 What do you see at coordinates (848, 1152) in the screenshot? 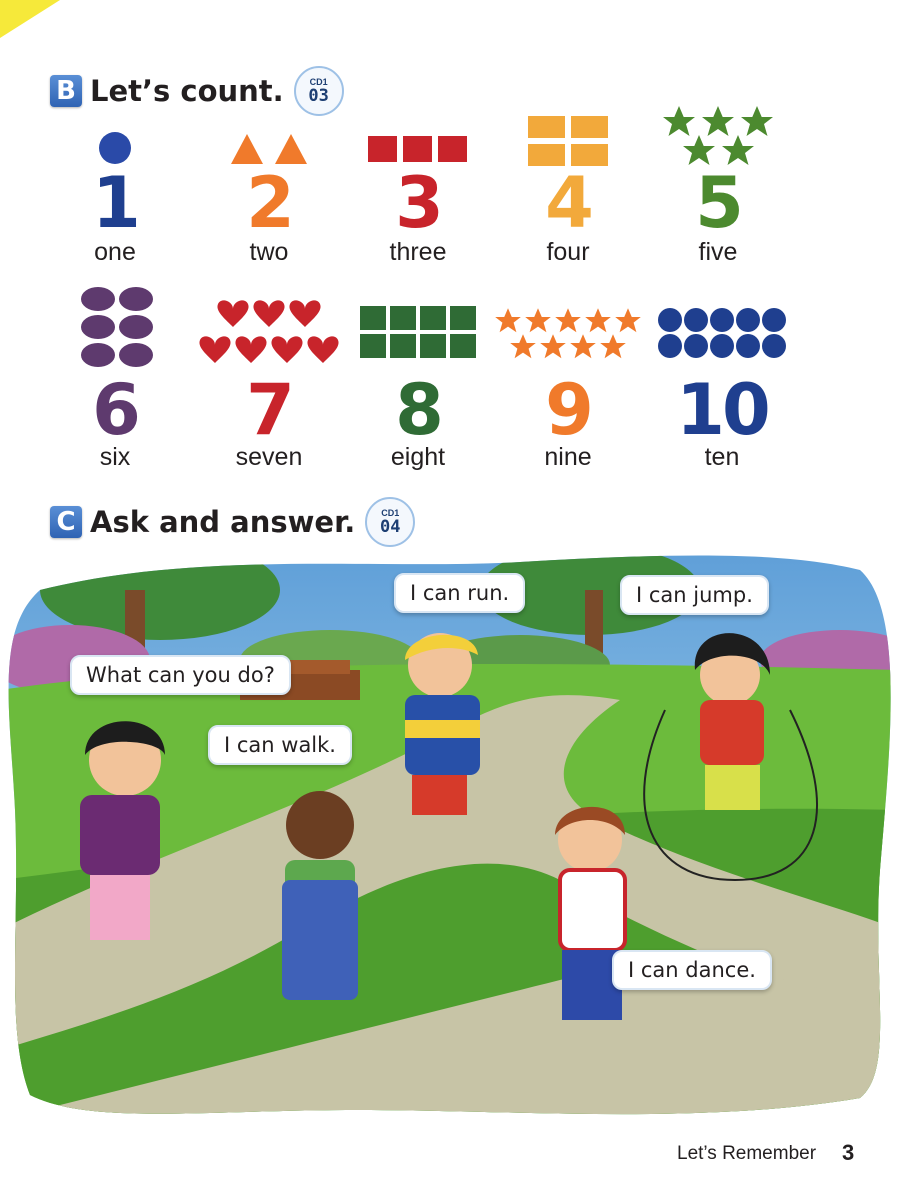
I see `page-number: 3` at bounding box center [848, 1152].